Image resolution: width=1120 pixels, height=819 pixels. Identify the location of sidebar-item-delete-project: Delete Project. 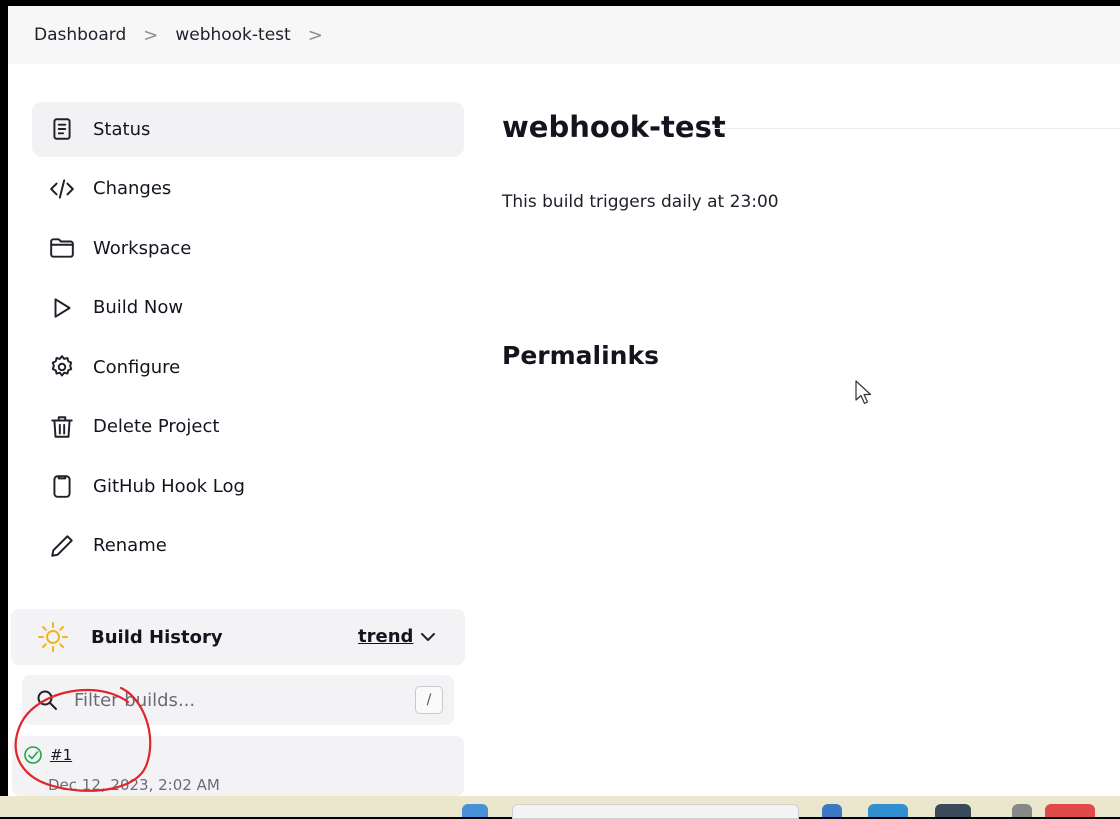
(248, 427).